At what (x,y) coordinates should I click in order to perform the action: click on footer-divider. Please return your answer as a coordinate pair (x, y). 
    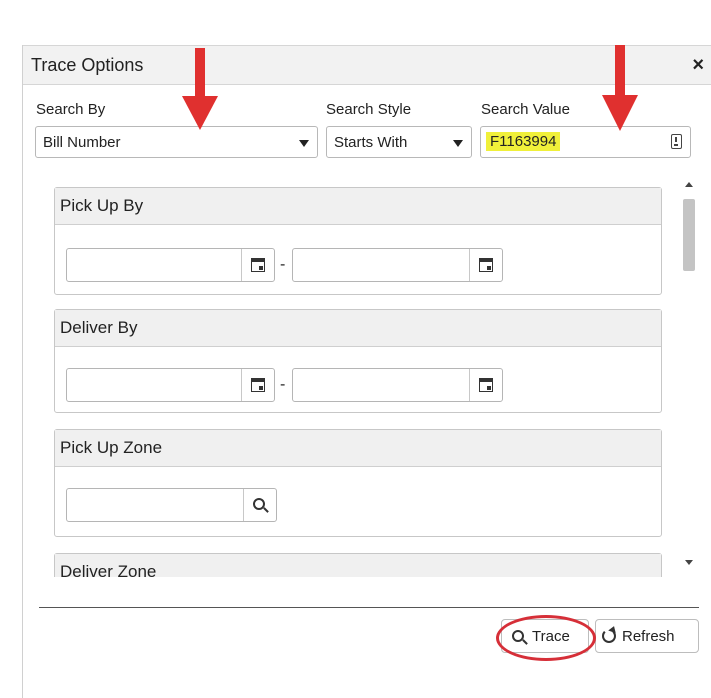
    Looking at the image, I should click on (369, 607).